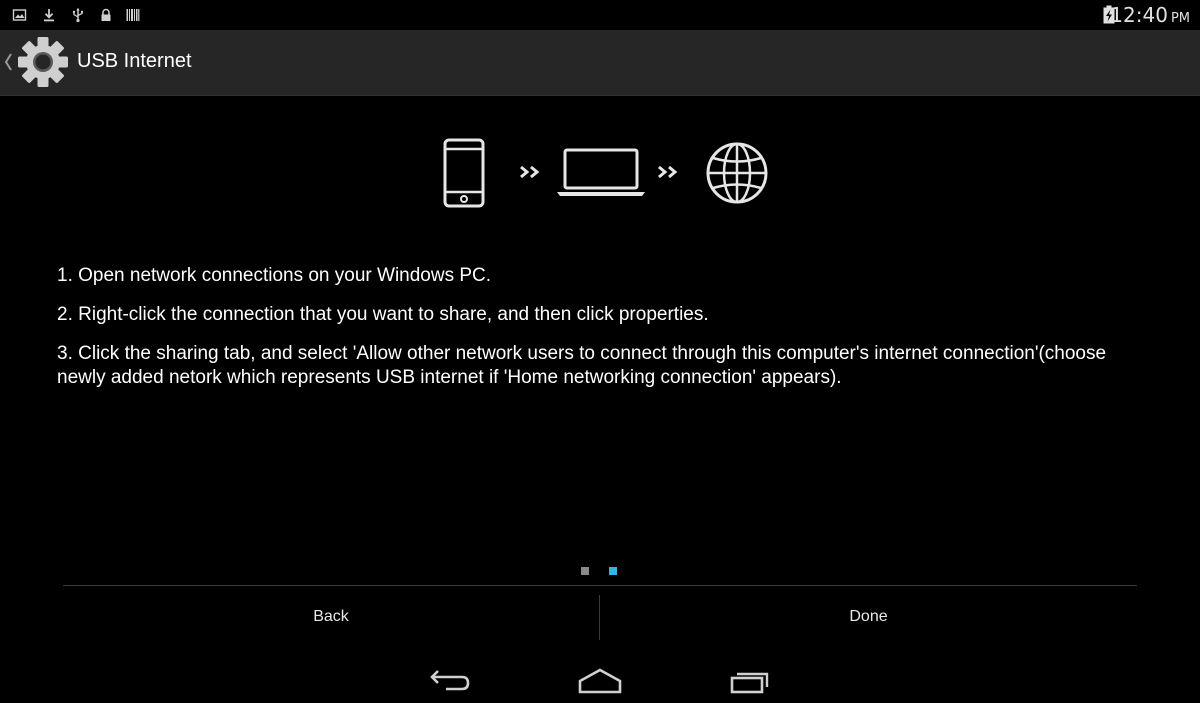 Image resolution: width=1200 pixels, height=703 pixels. What do you see at coordinates (133, 15) in the screenshot?
I see `barcode-icon` at bounding box center [133, 15].